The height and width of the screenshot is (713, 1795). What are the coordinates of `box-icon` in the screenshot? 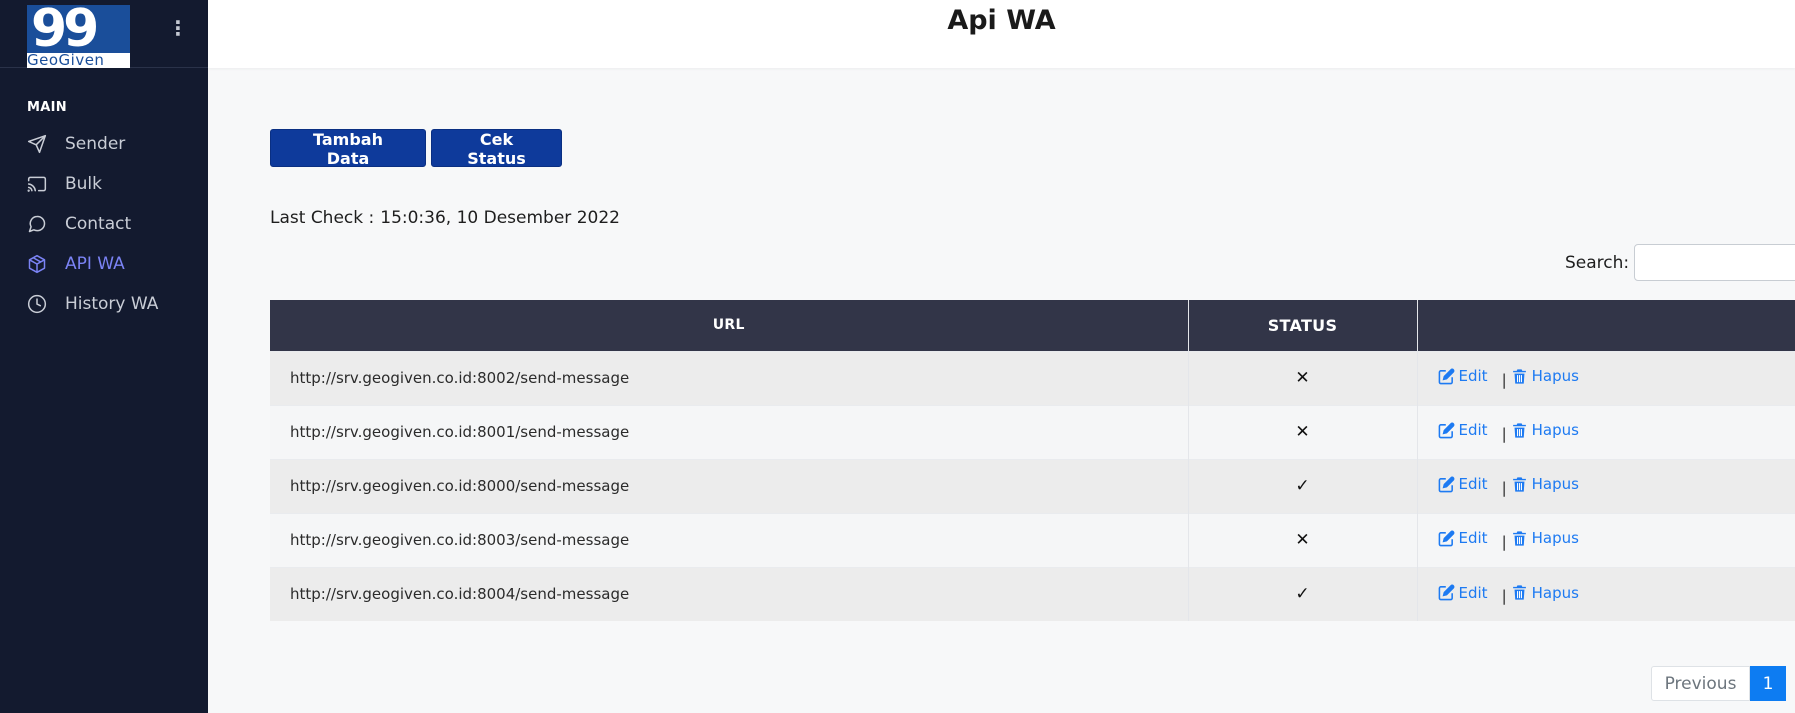 It's located at (37, 264).